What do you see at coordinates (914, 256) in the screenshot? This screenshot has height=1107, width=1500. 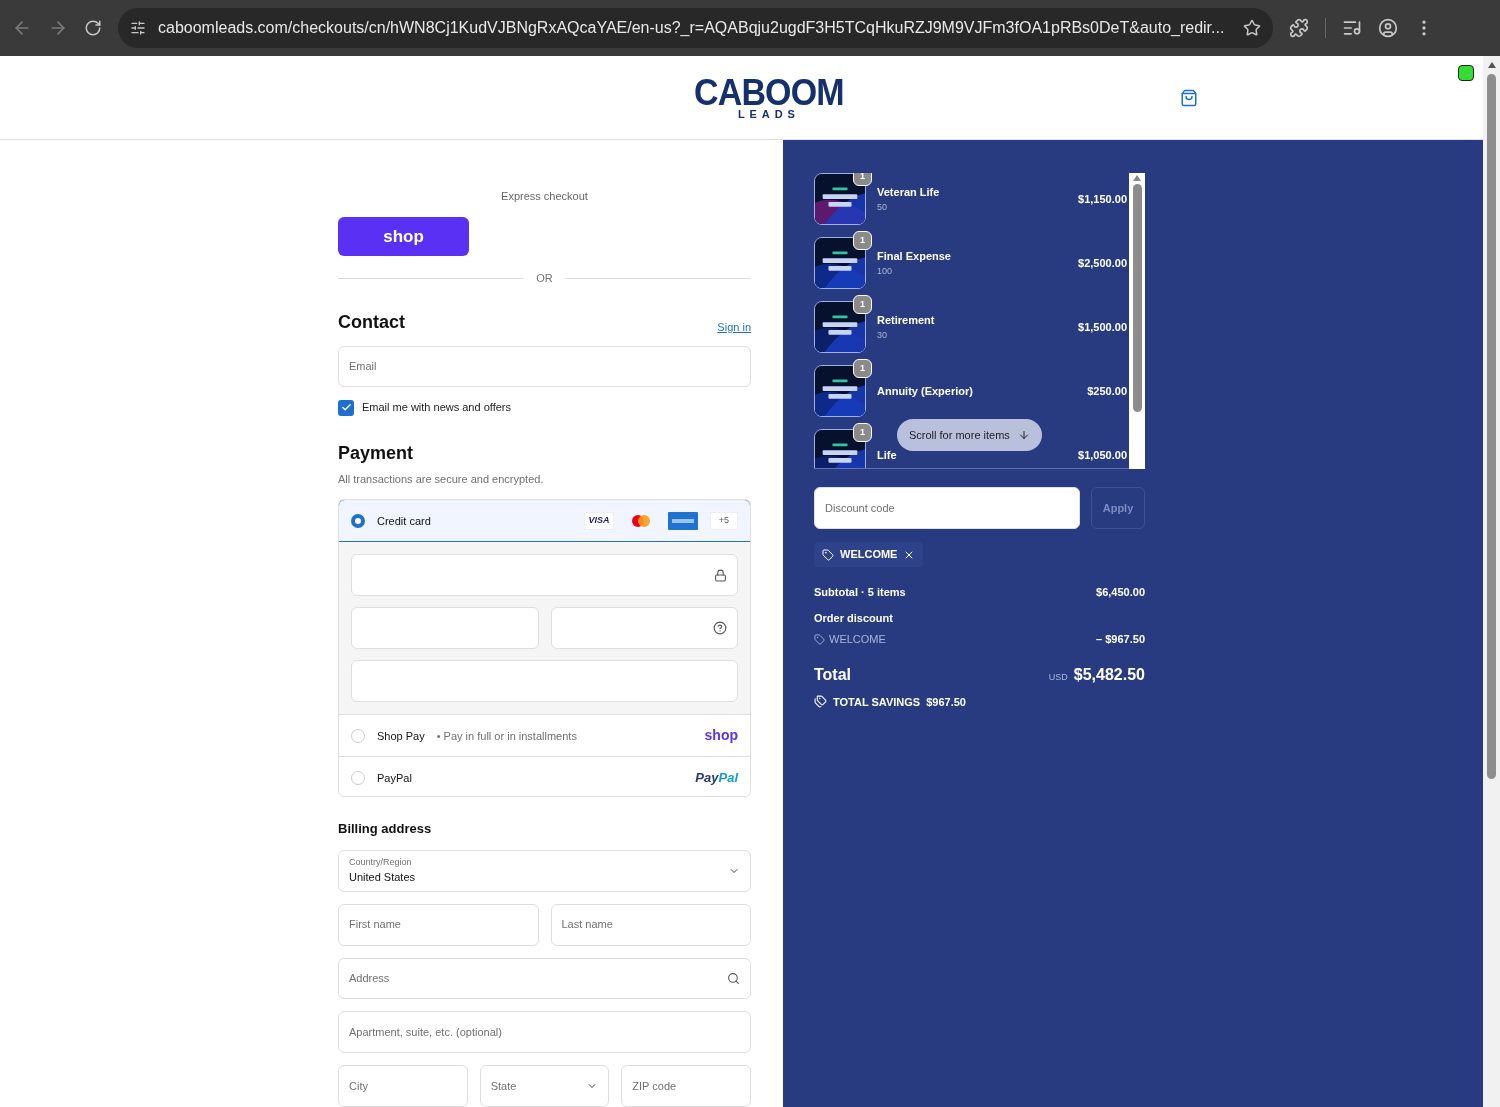 I see `product-name: Final Expense` at bounding box center [914, 256].